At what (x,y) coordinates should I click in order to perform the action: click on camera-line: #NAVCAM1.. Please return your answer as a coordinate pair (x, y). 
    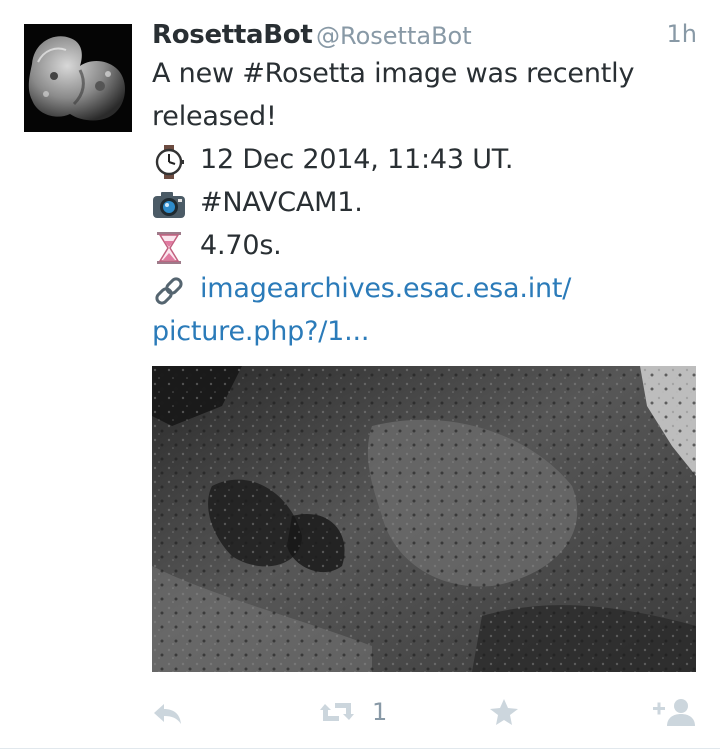
    Looking at the image, I should click on (424, 202).